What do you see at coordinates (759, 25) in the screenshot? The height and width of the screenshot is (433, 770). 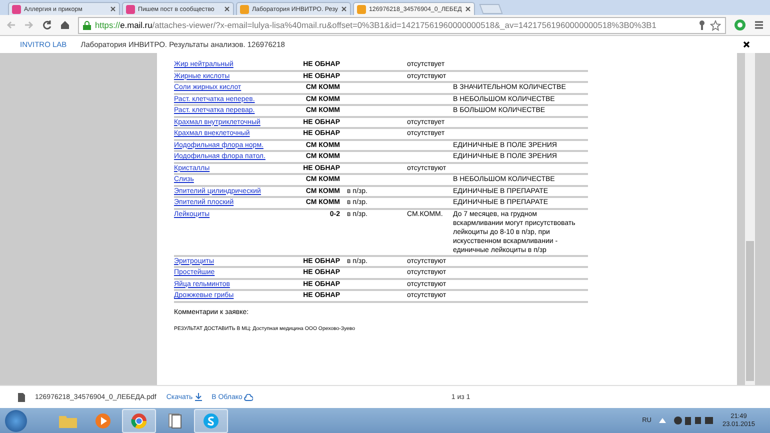 I see `menu-icon` at bounding box center [759, 25].